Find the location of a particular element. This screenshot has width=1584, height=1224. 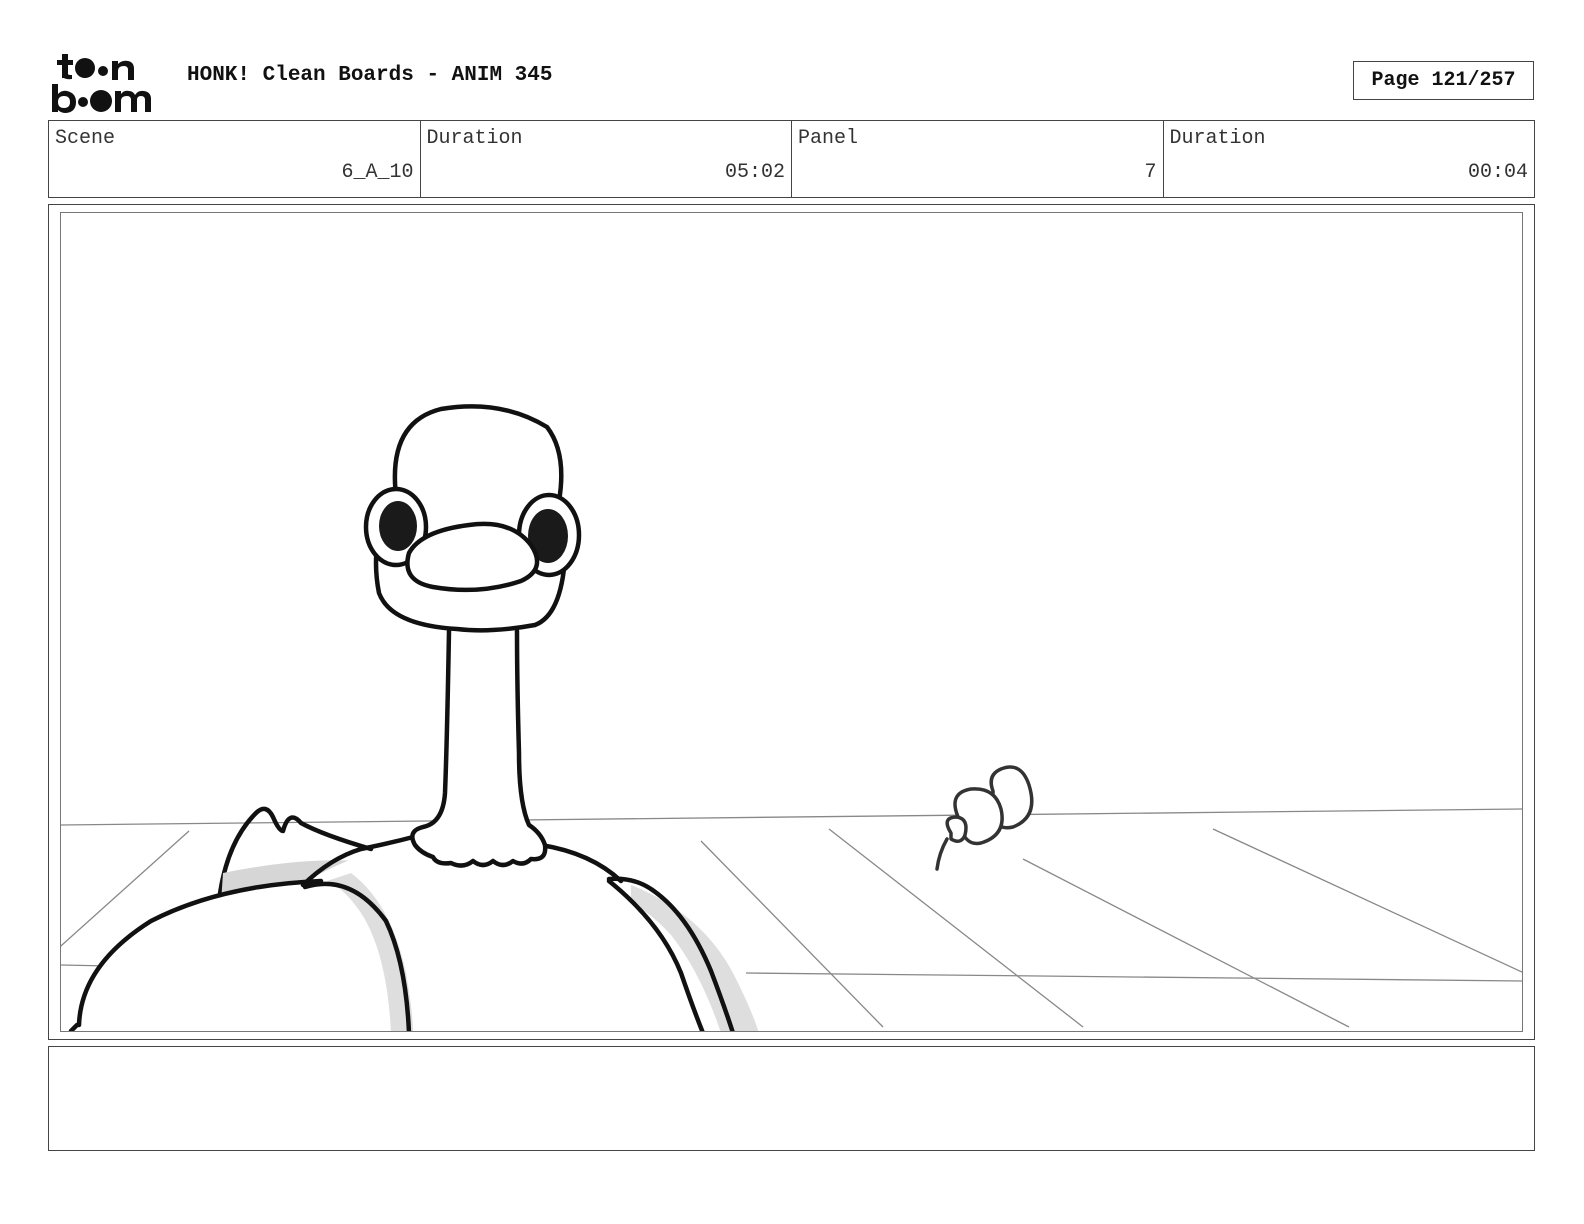

scene-cell: Scene 6_A_10 is located at coordinates (235, 159).